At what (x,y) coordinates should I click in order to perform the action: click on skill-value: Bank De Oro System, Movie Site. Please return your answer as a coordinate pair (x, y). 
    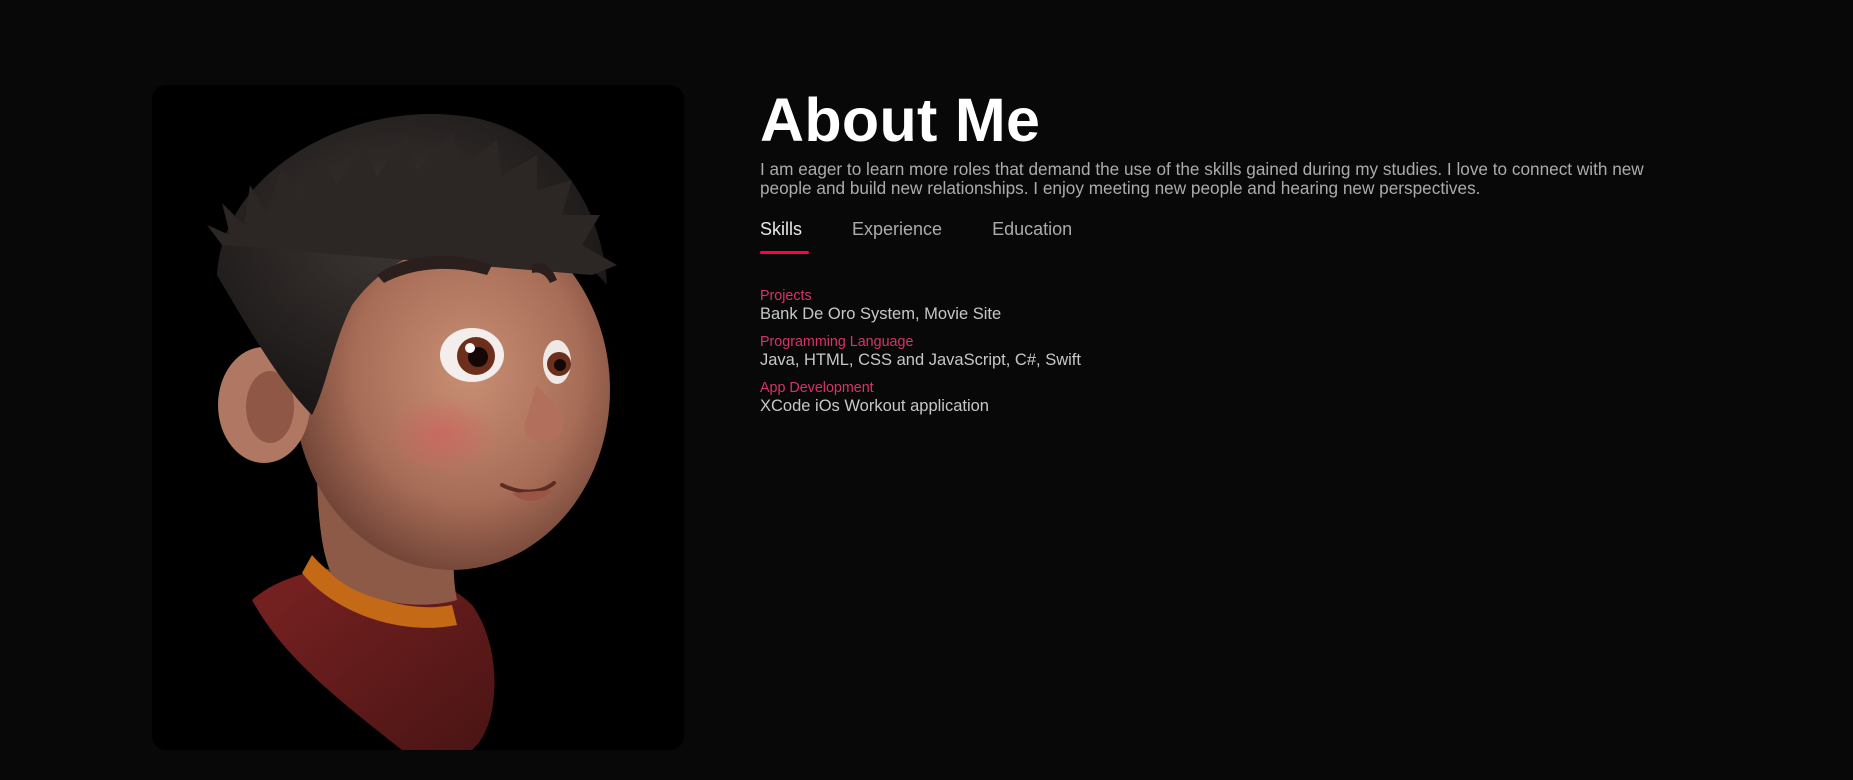
    Looking at the image, I should click on (881, 314).